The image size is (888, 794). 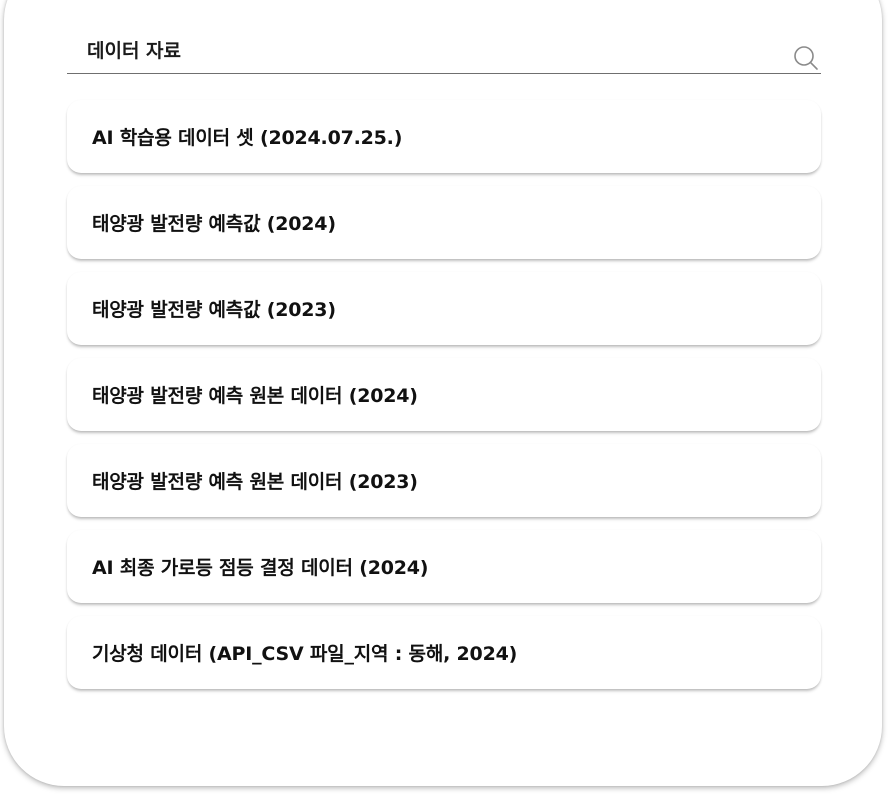 What do you see at coordinates (806, 58) in the screenshot?
I see `search-icon` at bounding box center [806, 58].